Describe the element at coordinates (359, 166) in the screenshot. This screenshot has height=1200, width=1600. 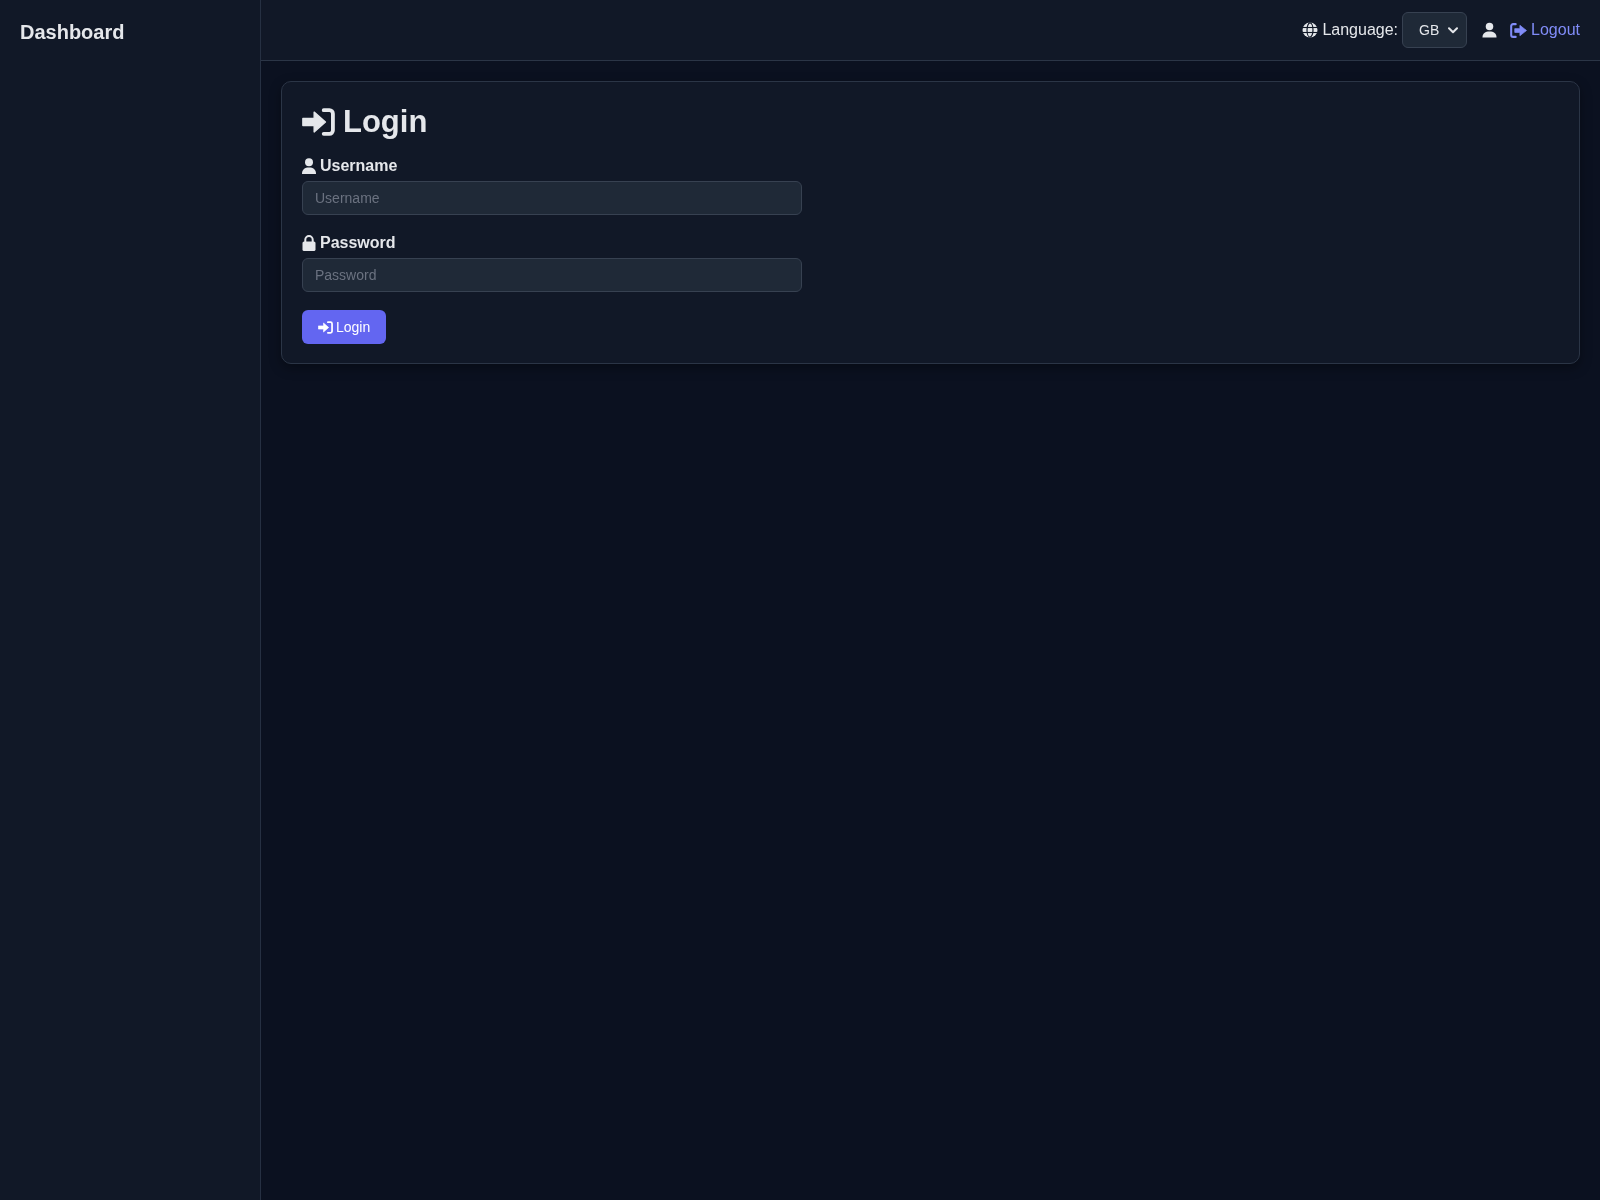
I see `field-label: Username` at that location.